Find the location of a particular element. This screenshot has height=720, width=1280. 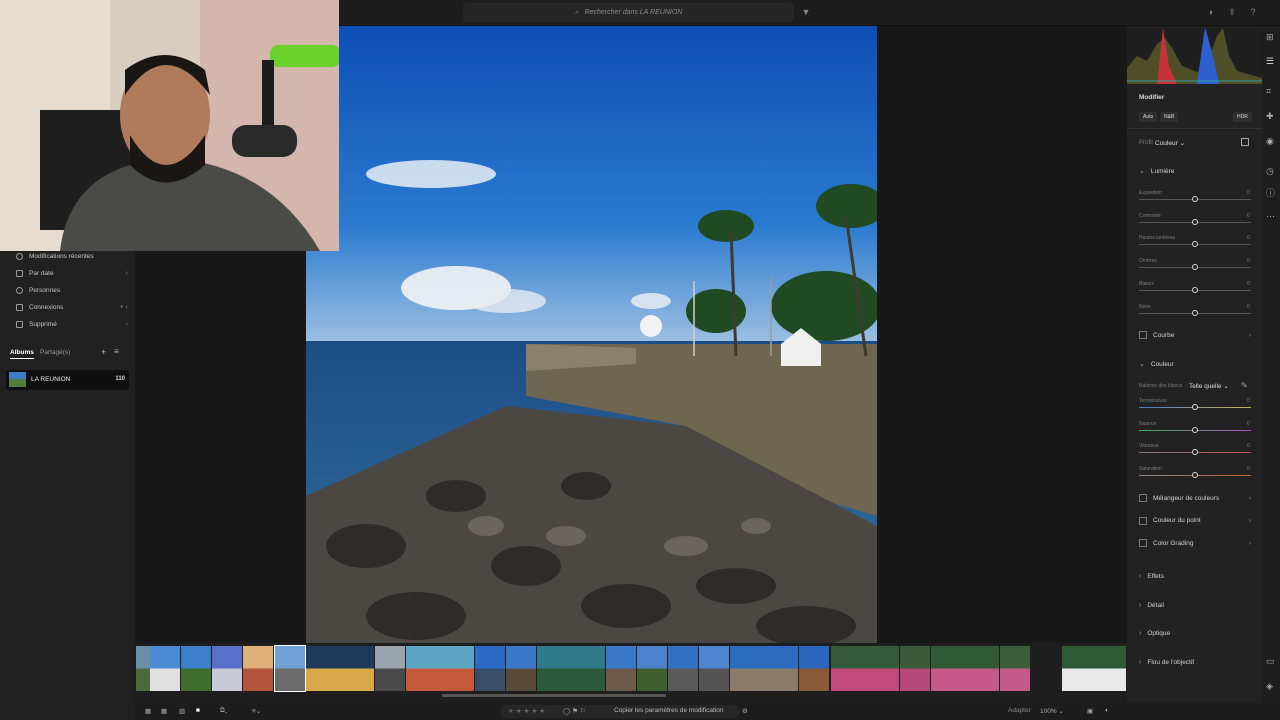

copy-settings-button: Copier les paramètres de modification is located at coordinates (668, 710).